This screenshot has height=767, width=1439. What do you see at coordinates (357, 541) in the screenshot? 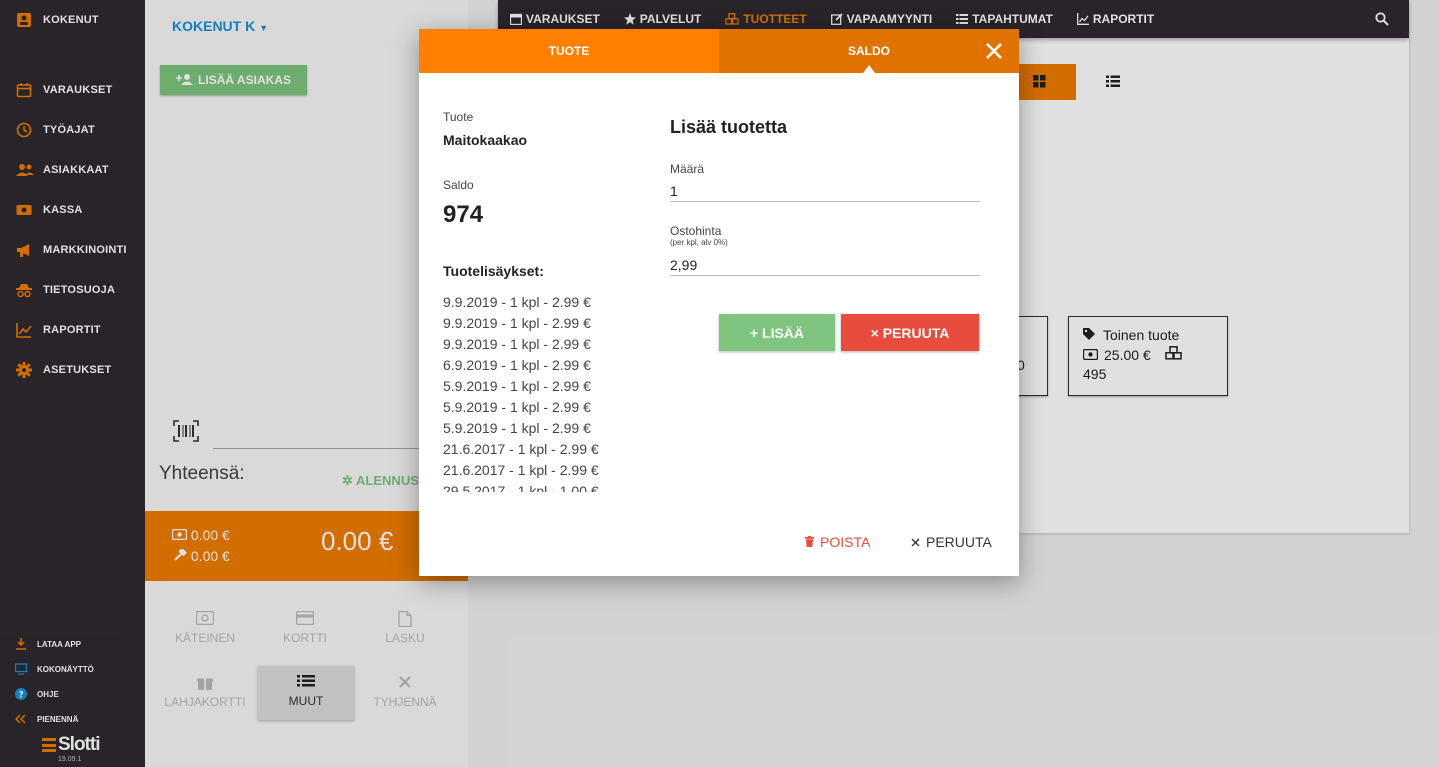
I see `total-amount: 0.00 €` at bounding box center [357, 541].